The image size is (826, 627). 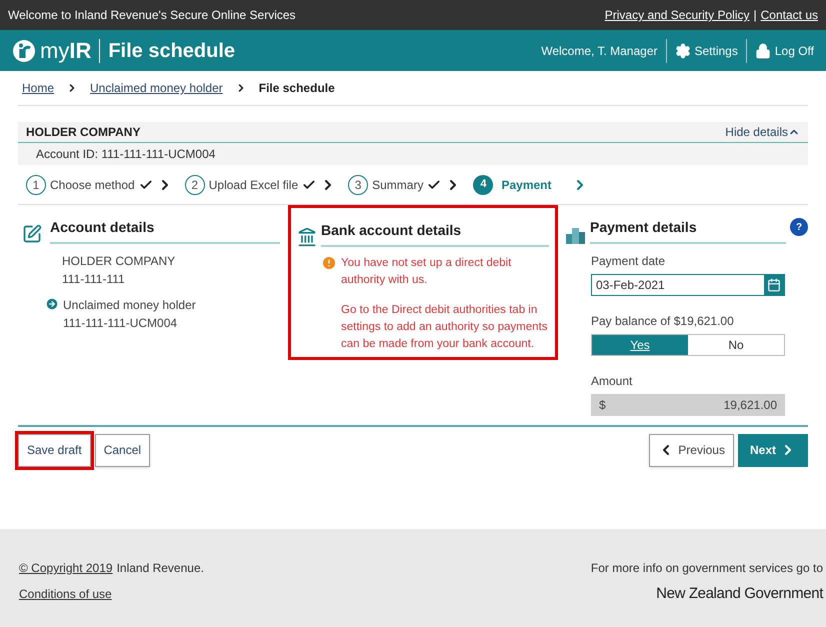 I want to click on account-id: Account ID: 111-111-111-UCM004, so click(x=125, y=154).